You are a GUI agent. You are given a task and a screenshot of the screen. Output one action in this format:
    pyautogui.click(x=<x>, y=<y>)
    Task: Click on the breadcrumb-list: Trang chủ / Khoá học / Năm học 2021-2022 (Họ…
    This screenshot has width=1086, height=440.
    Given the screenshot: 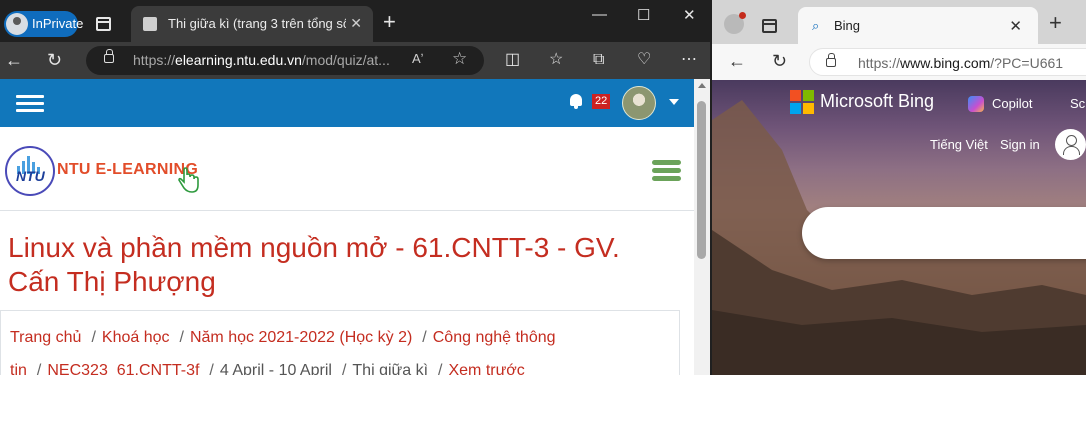 What is the action you would take?
    pyautogui.click(x=340, y=348)
    